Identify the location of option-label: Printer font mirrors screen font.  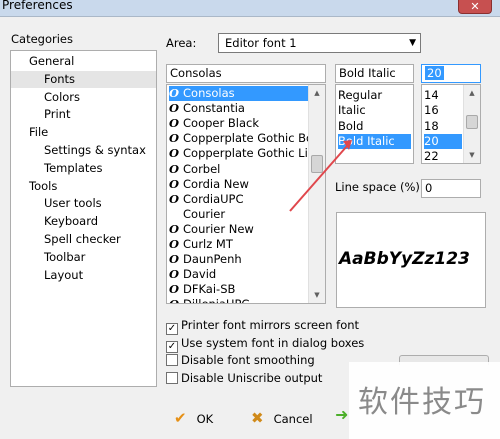
(270, 325).